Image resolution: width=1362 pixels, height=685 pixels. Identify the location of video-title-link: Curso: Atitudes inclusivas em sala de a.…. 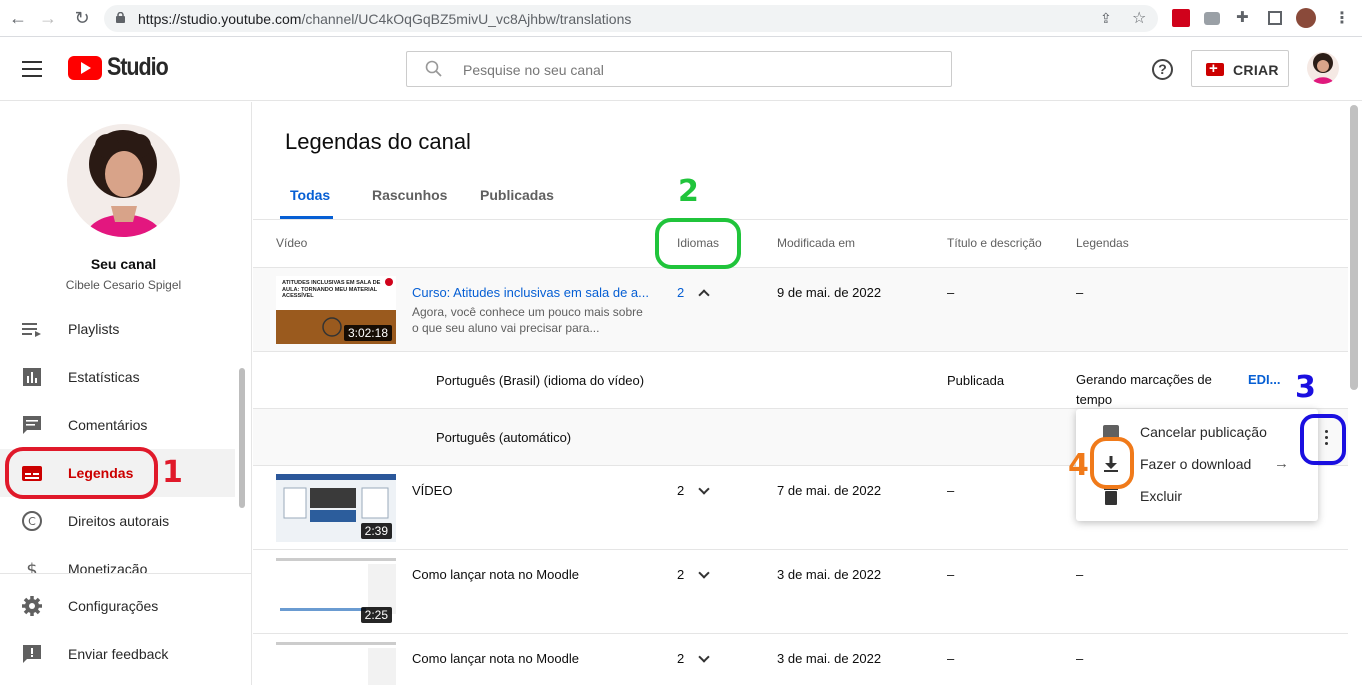
(530, 292).